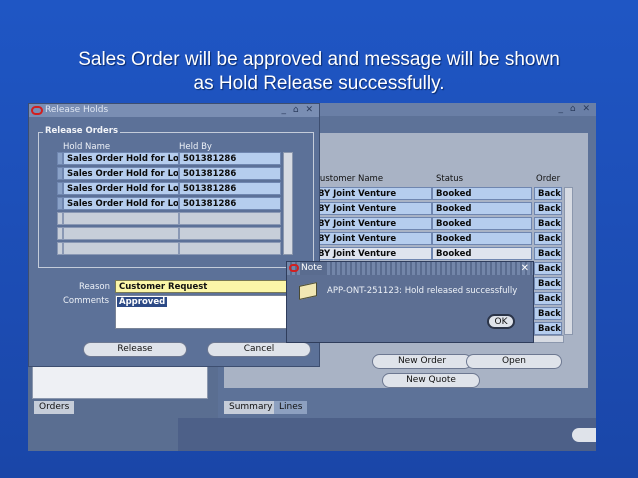  Describe the element at coordinates (431, 380) in the screenshot. I see `new-quote-button: New Quote` at that location.